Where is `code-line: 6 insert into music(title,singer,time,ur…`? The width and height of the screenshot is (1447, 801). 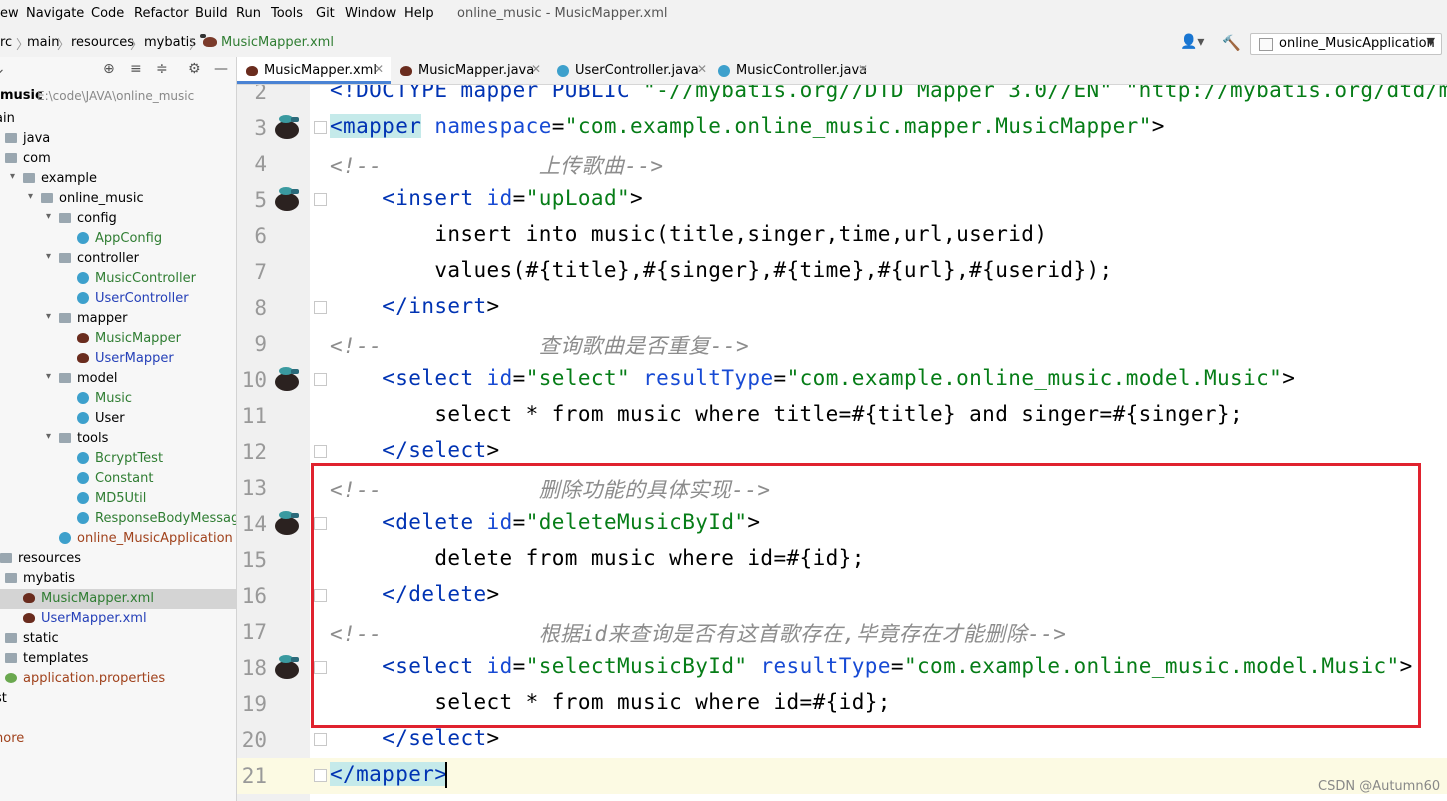
code-line: 6 insert into music(title,singer,time,ur… is located at coordinates (842, 236).